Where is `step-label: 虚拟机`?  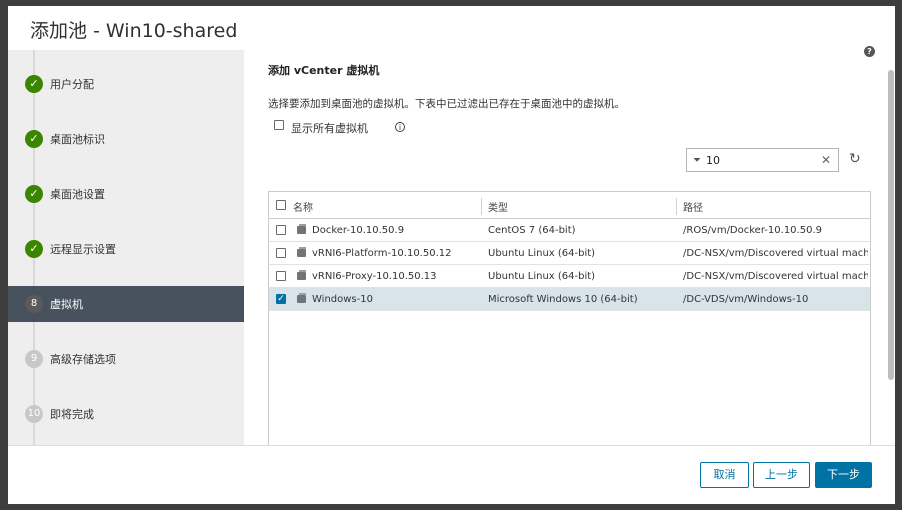
step-label: 虚拟机 is located at coordinates (66, 304).